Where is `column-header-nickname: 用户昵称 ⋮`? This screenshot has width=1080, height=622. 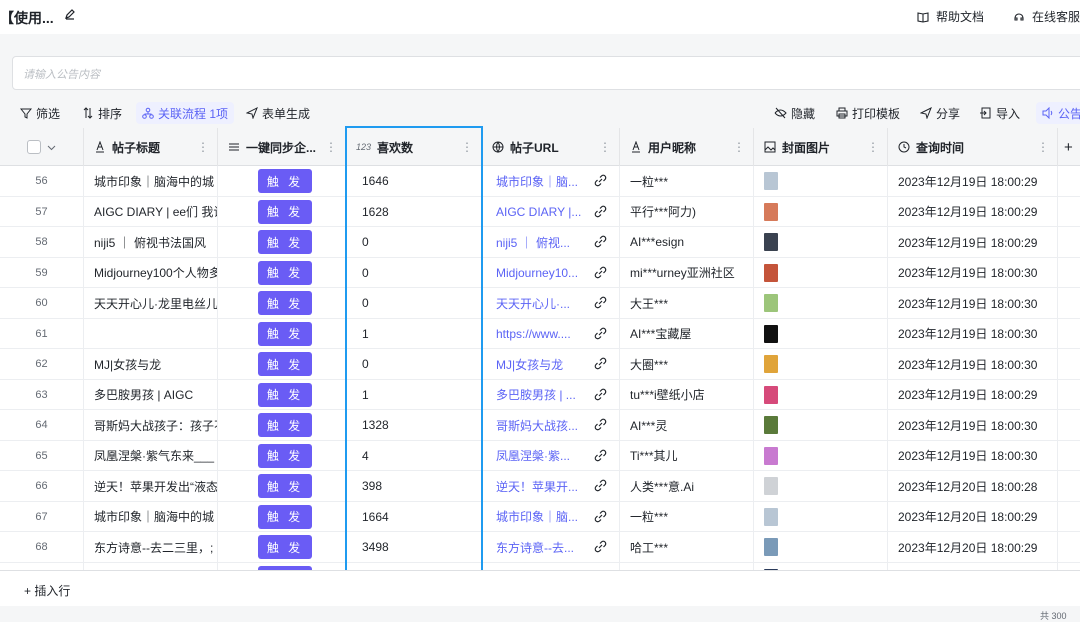
column-header-nickname: 用户昵称 ⋮ is located at coordinates (687, 147).